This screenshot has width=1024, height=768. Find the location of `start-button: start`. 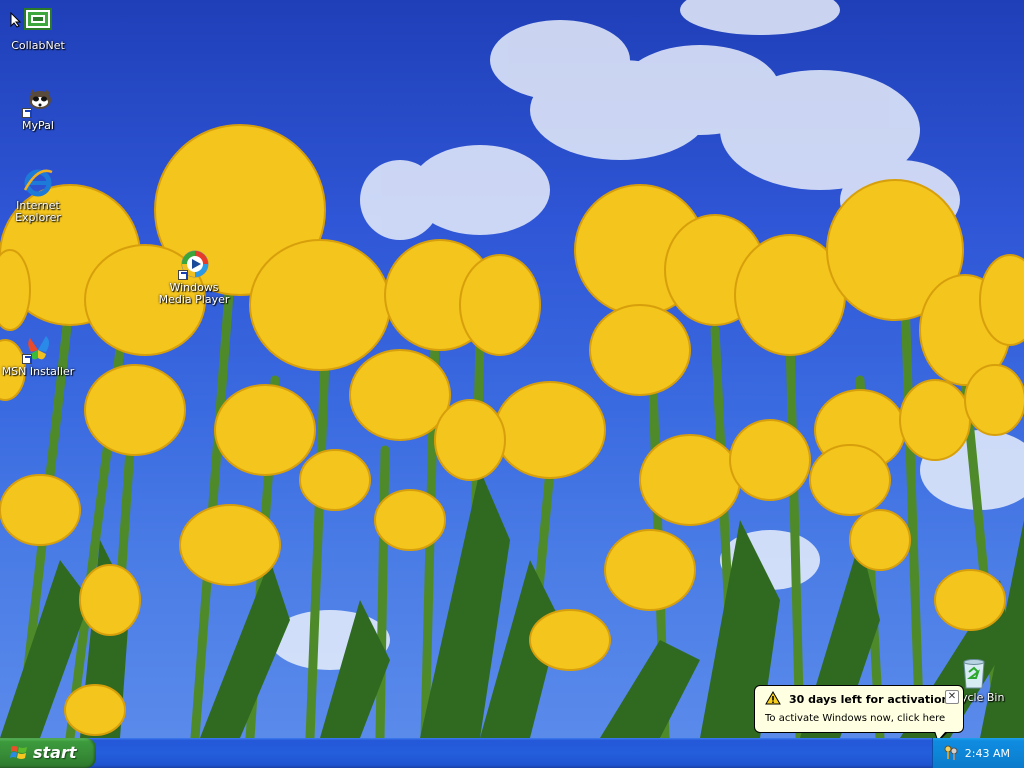

start-button: start is located at coordinates (48, 753).